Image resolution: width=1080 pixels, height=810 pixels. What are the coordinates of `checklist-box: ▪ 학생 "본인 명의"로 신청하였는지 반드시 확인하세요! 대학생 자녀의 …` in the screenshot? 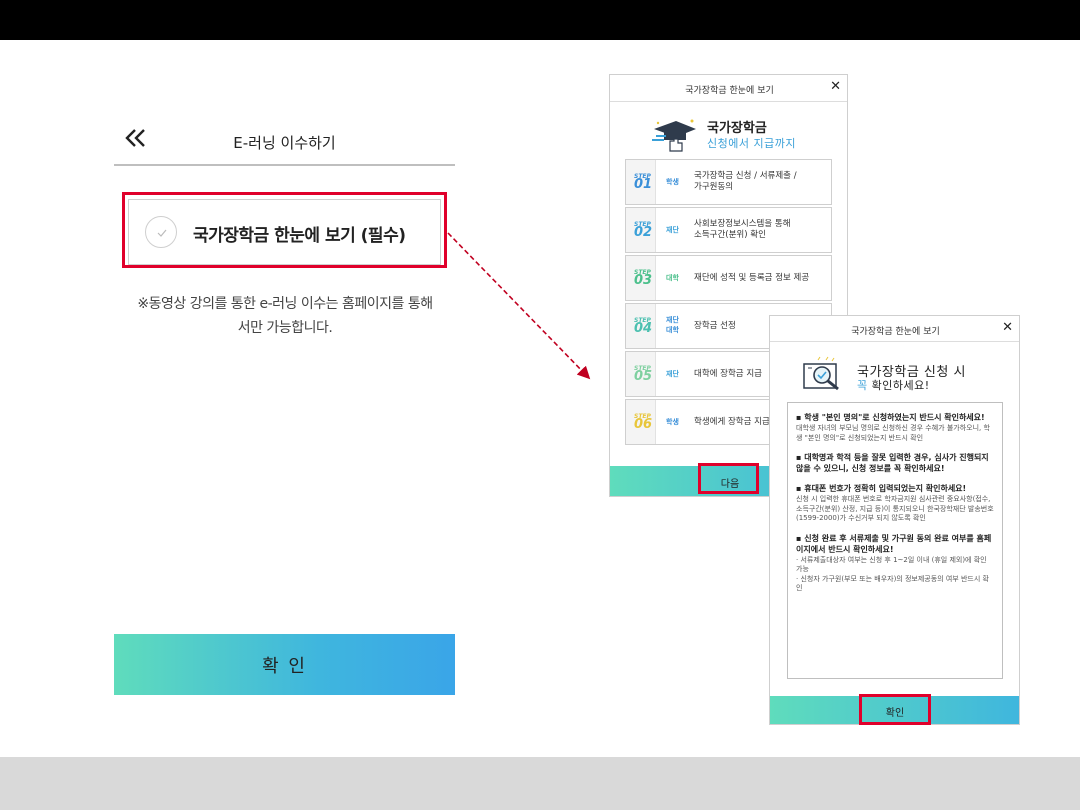 It's located at (895, 540).